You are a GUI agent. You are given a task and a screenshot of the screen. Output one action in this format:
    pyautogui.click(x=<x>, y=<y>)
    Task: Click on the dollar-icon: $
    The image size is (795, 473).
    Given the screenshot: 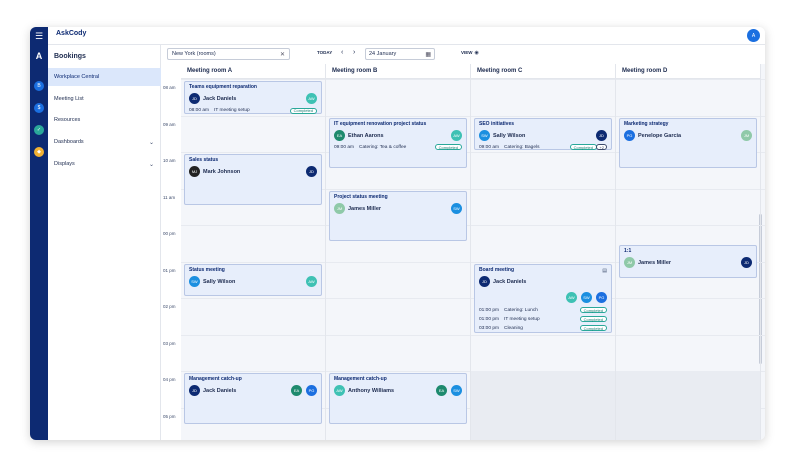 What is the action you would take?
    pyautogui.click(x=39, y=108)
    